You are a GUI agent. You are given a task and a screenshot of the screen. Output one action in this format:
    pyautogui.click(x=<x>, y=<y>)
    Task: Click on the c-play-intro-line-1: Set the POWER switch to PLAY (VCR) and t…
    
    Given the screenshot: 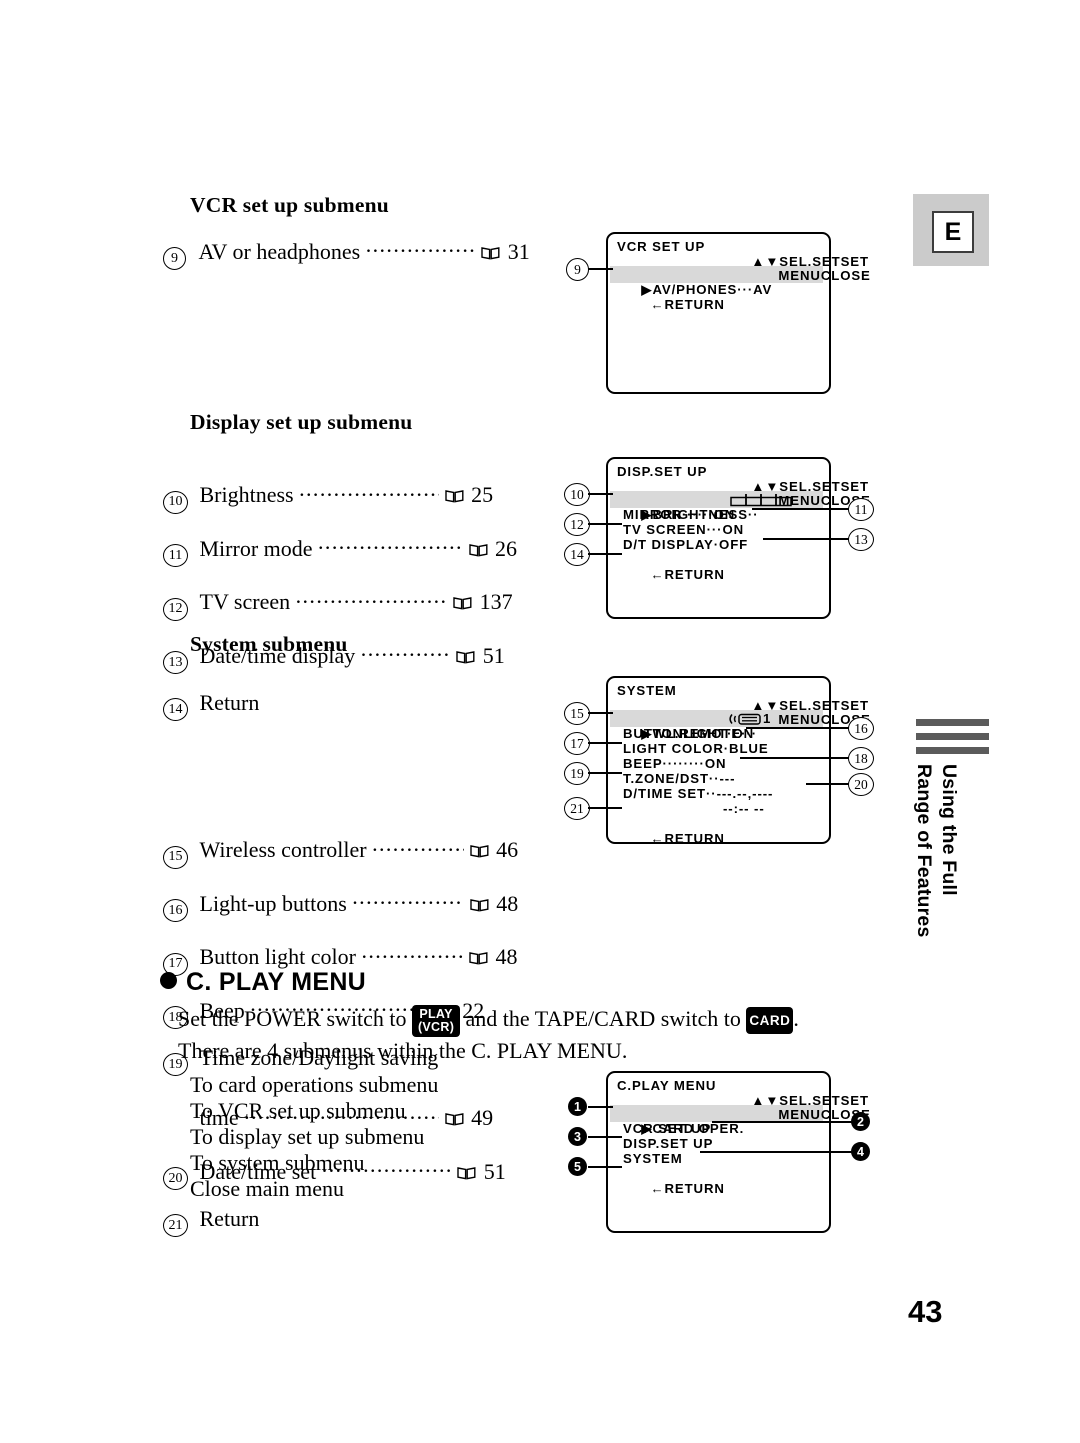 What is the action you would take?
    pyautogui.click(x=528, y=1020)
    